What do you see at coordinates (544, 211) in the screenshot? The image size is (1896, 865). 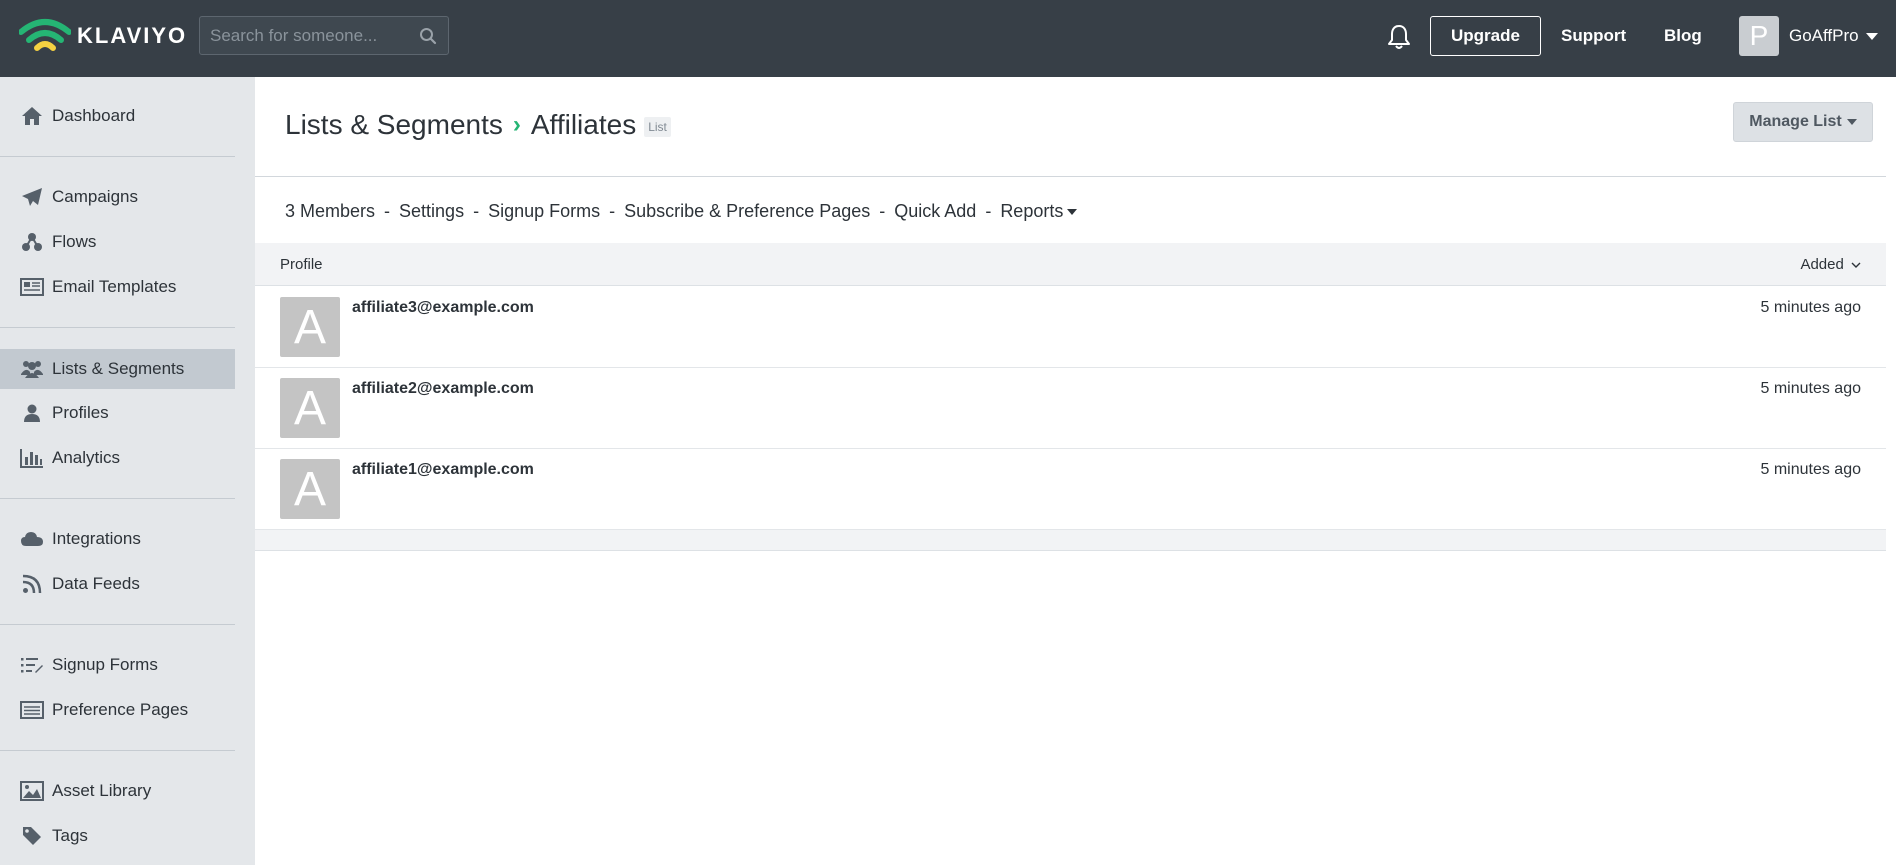 I see `signup-forms-link: Signup Forms` at bounding box center [544, 211].